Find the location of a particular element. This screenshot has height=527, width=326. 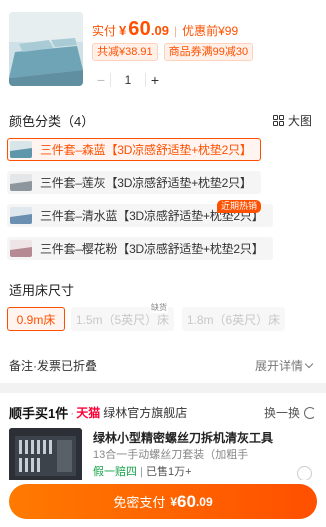

recommended-product-meta: 假一赔四 | 已售1万+ is located at coordinates (142, 471).